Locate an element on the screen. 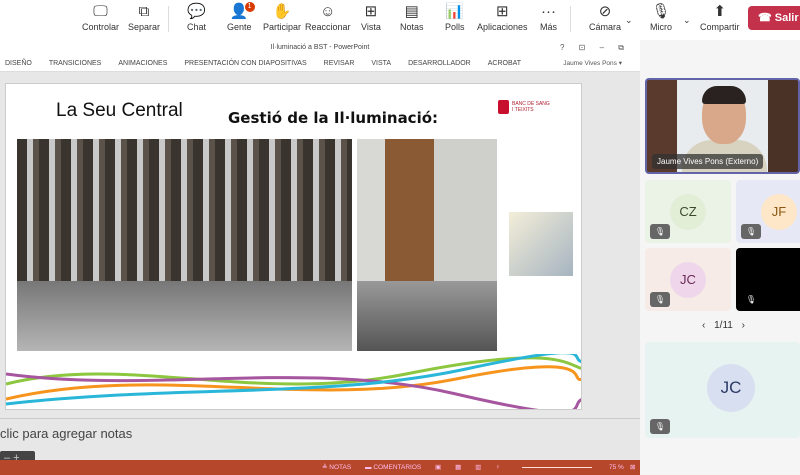  participant-tile: JC 🎙 is located at coordinates (688, 279).